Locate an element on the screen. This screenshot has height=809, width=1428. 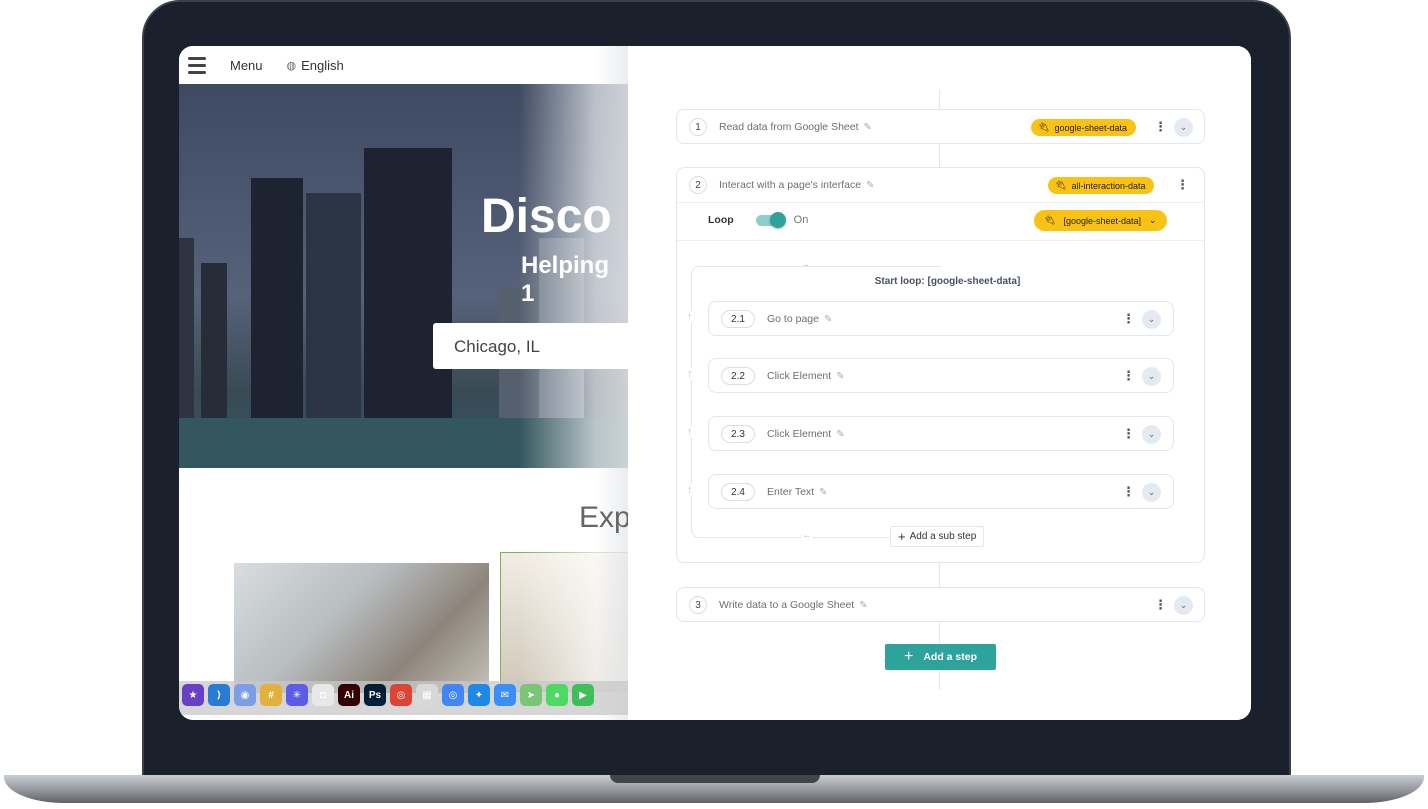
hamburger-menu-icon is located at coordinates (197, 65).